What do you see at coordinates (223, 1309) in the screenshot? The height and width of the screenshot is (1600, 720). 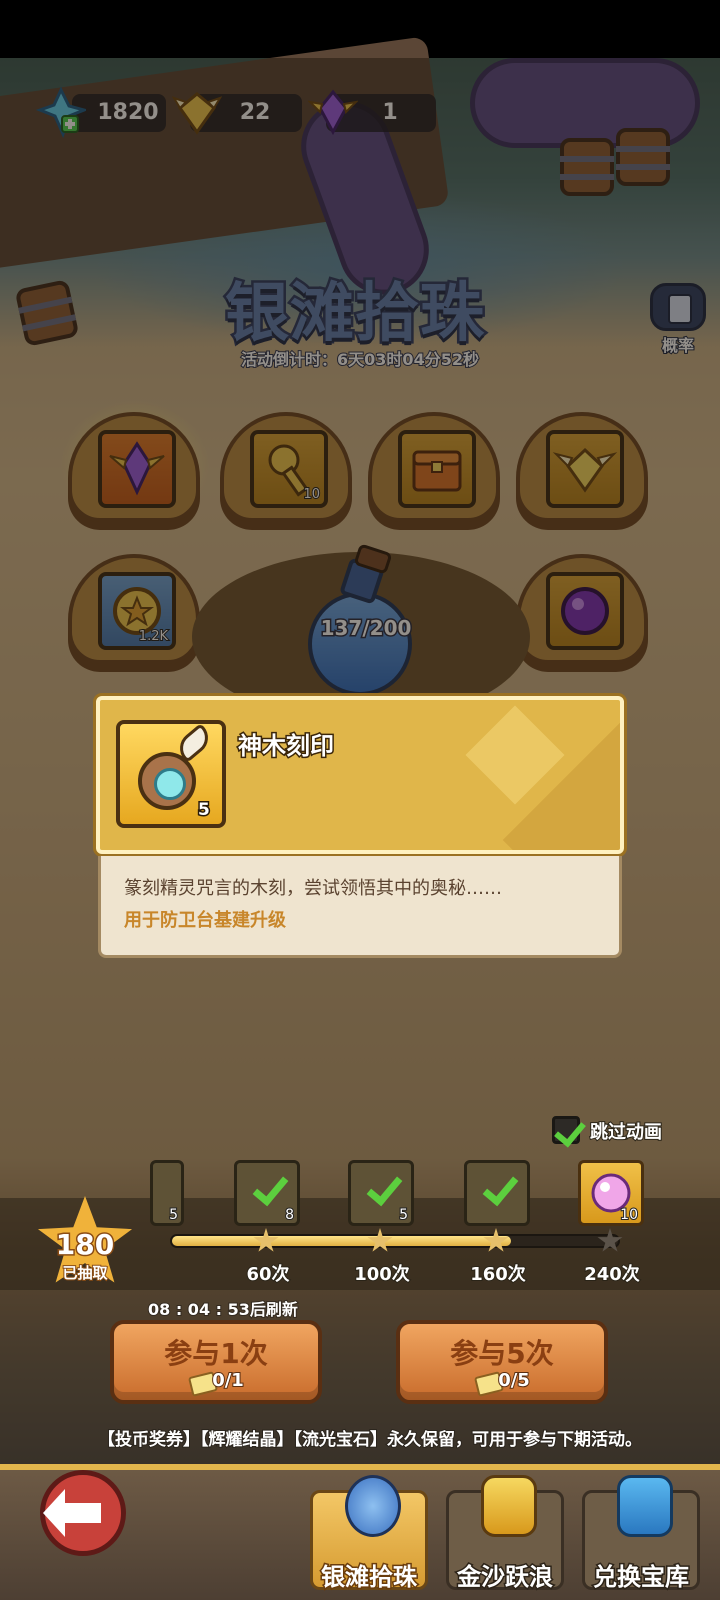 I see `refresh-timer: 08 : 04 : 53后刷新` at bounding box center [223, 1309].